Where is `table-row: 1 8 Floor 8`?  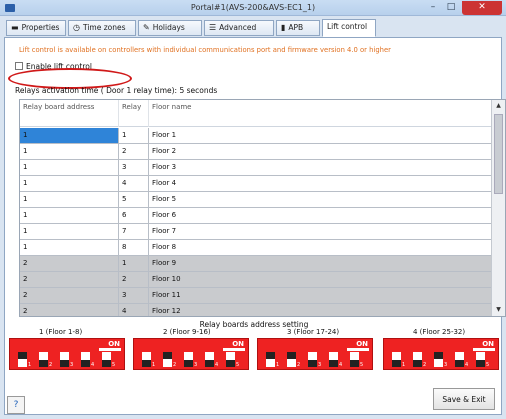
table-row: 1 8 Floor 8 is located at coordinates (256, 248).